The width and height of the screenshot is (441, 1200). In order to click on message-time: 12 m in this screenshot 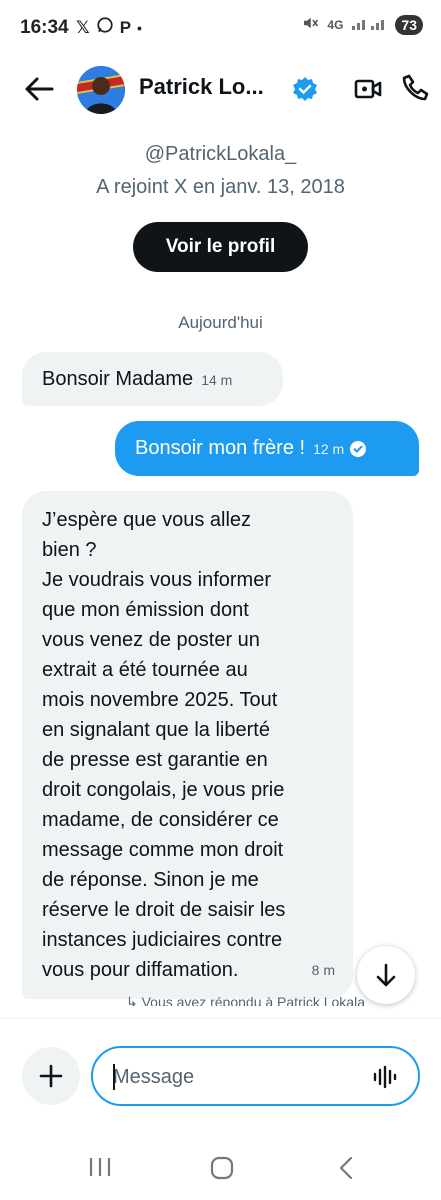, I will do `click(329, 449)`.